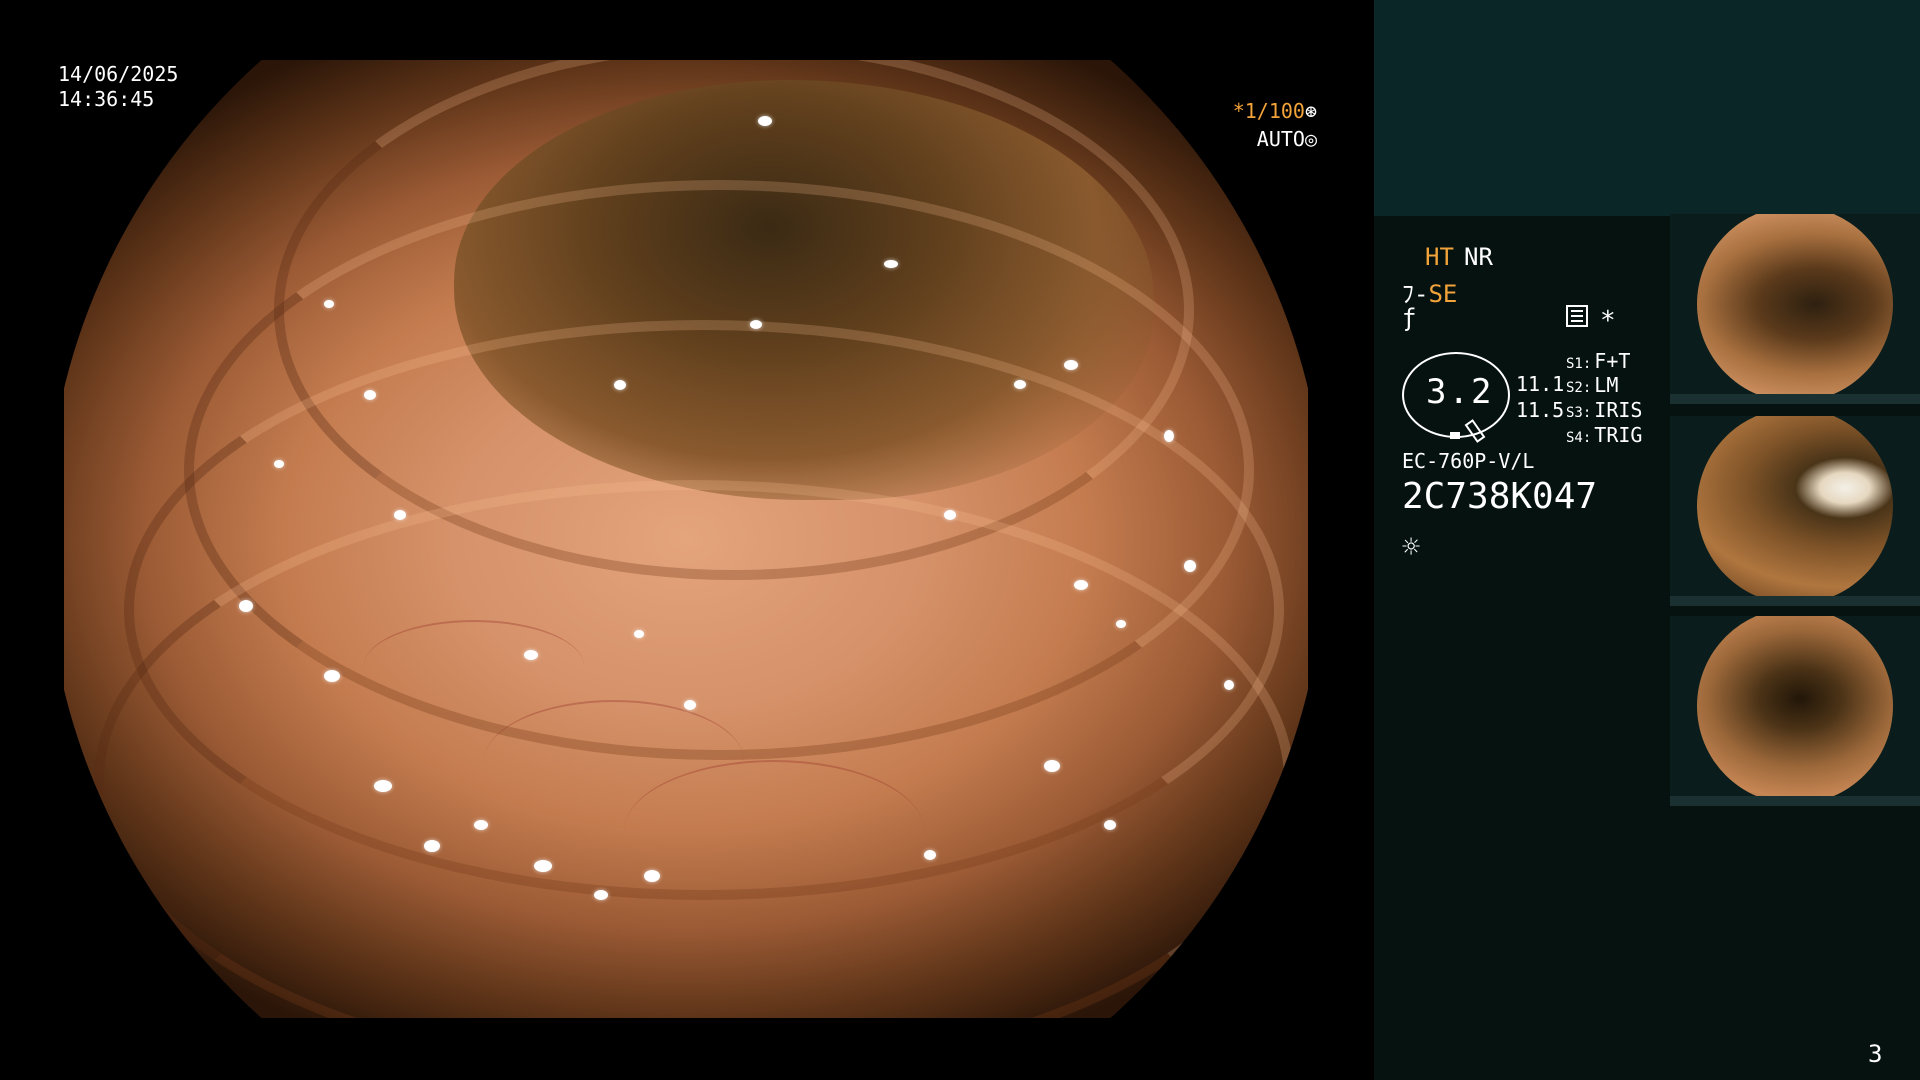  What do you see at coordinates (1577, 316) in the screenshot?
I see `memory-icon` at bounding box center [1577, 316].